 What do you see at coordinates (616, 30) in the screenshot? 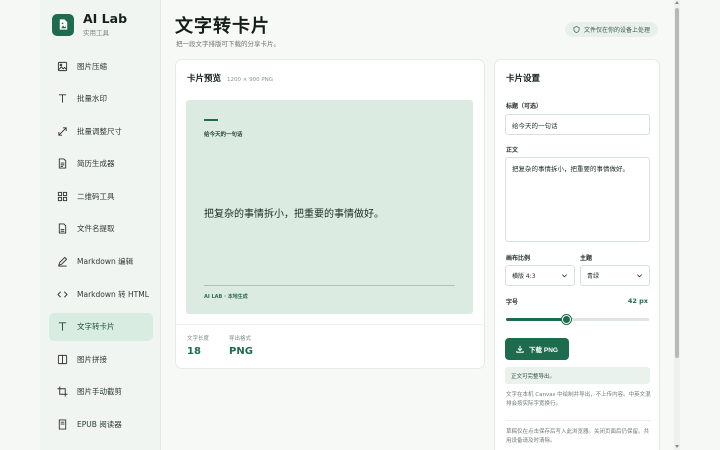
I see `privacy-badge-text: 文件仅在你的设备上处理` at bounding box center [616, 30].